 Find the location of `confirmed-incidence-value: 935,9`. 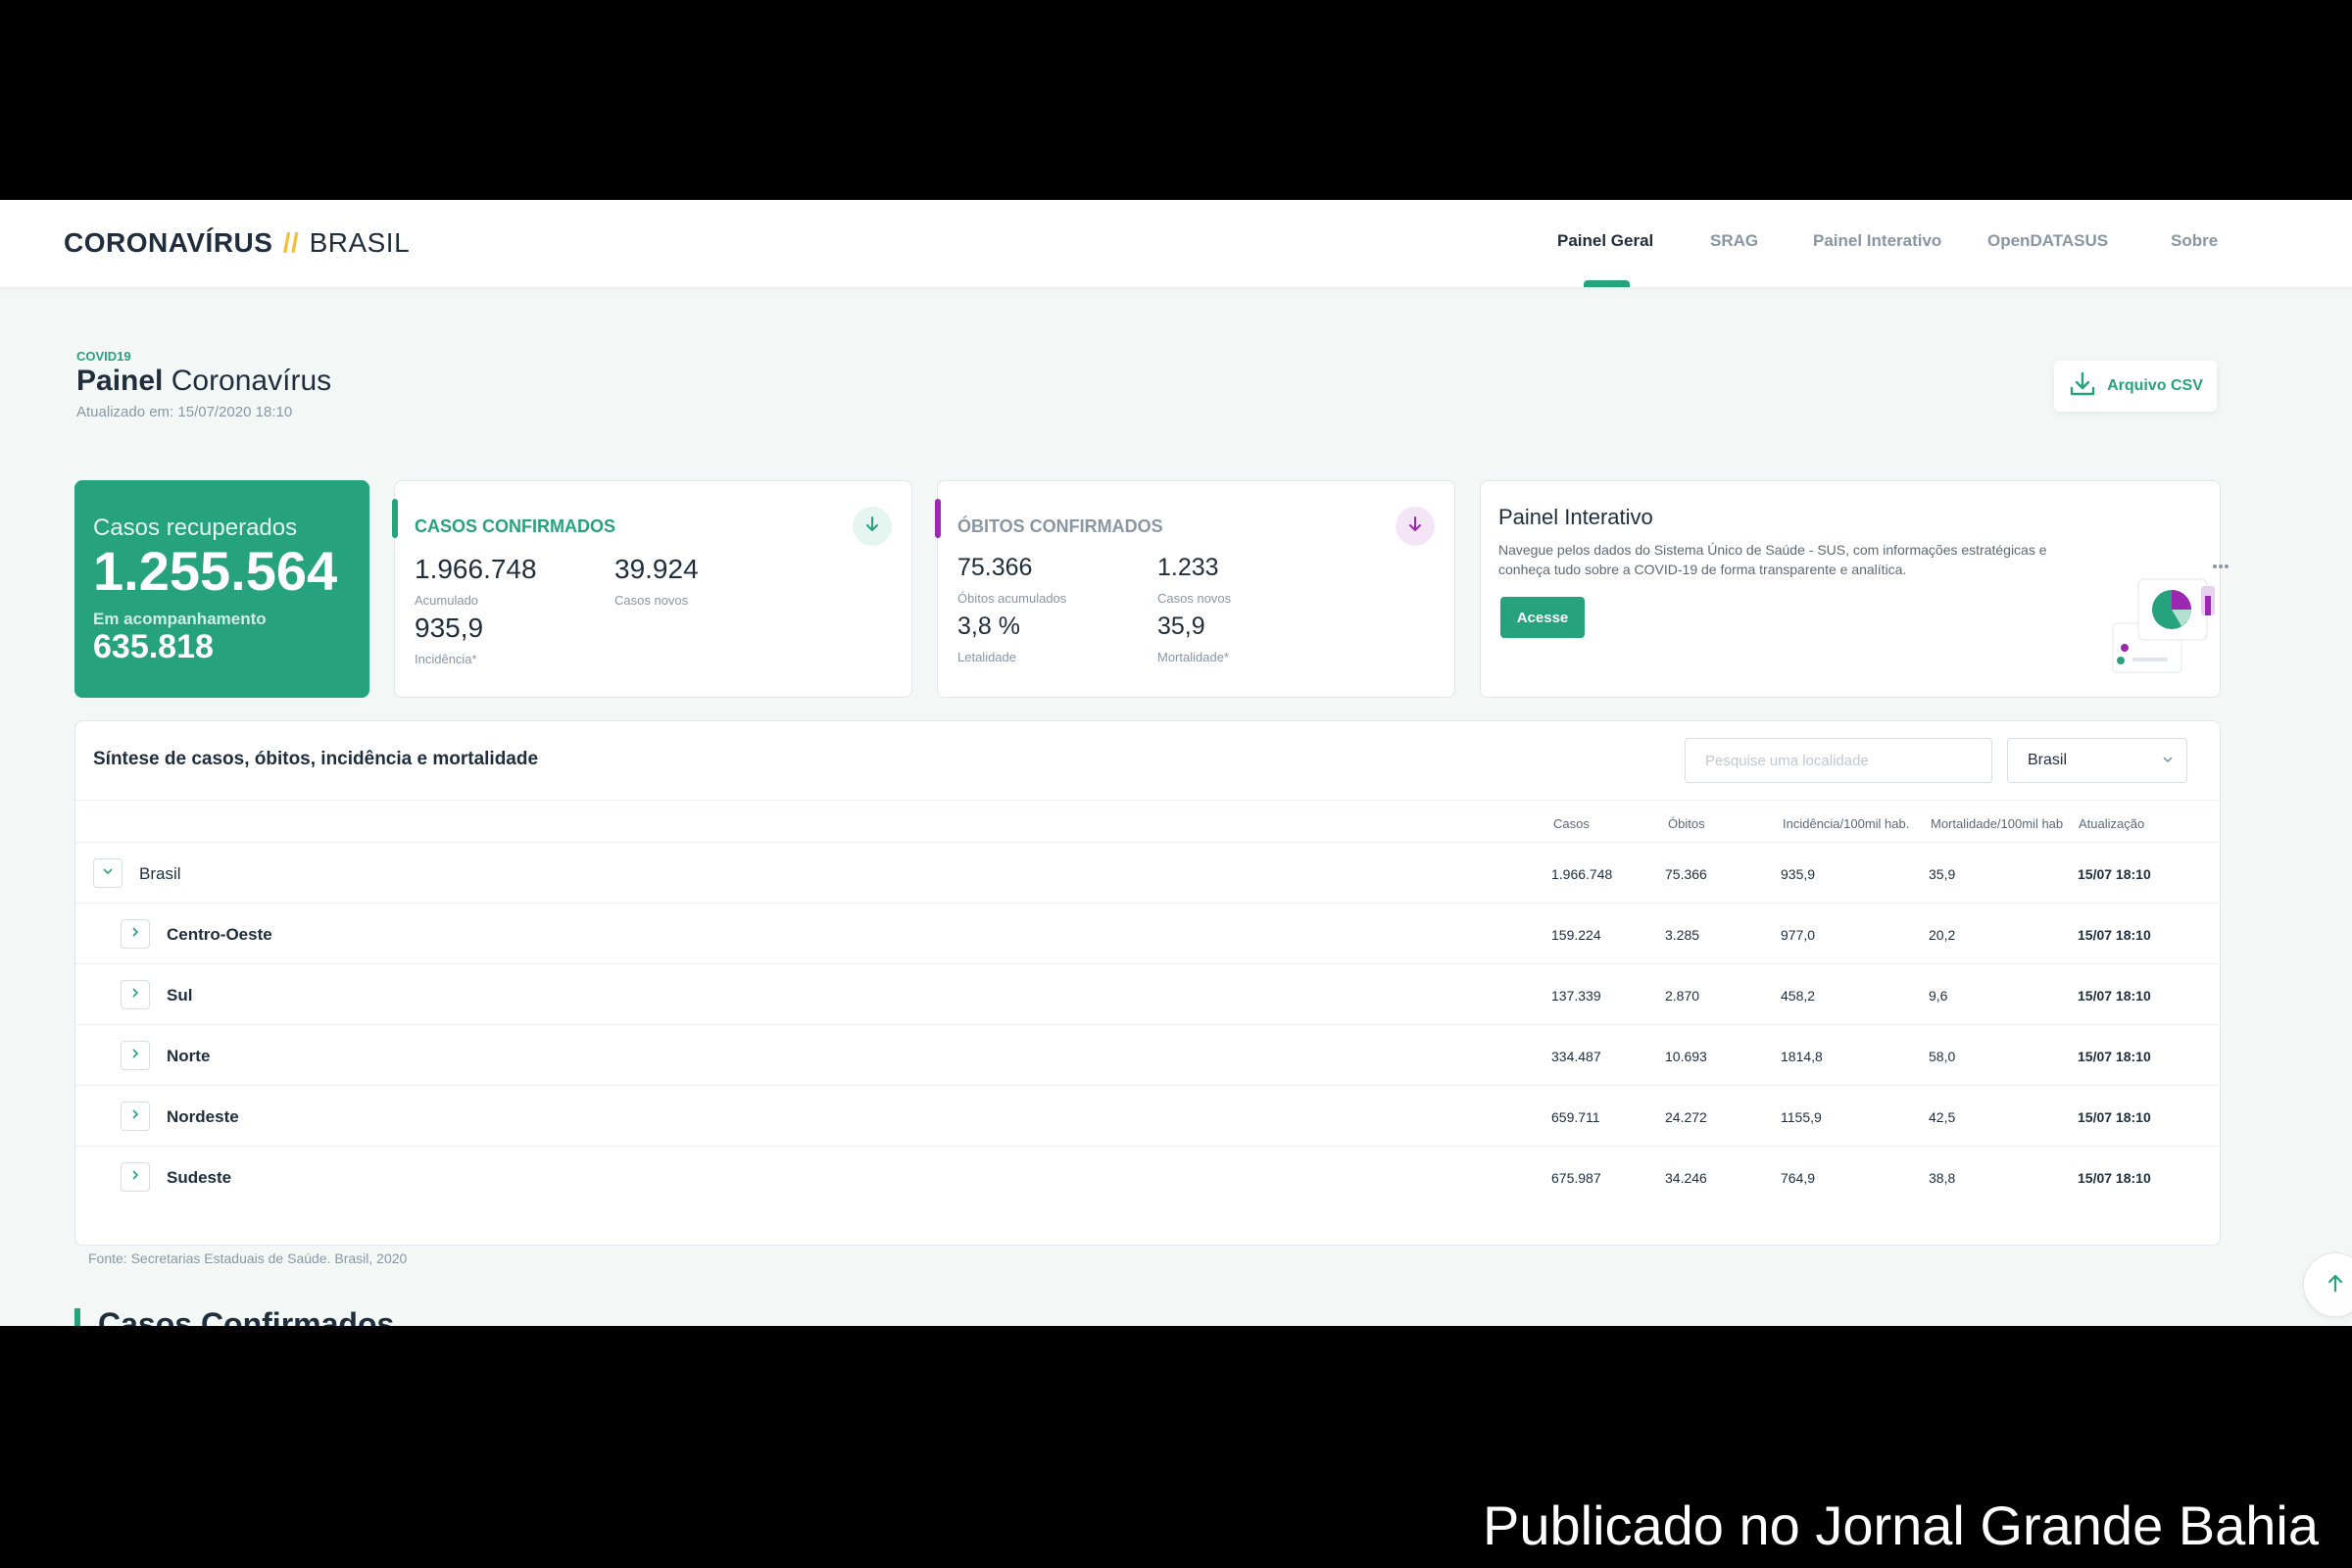

confirmed-incidence-value: 935,9 is located at coordinates (449, 627).